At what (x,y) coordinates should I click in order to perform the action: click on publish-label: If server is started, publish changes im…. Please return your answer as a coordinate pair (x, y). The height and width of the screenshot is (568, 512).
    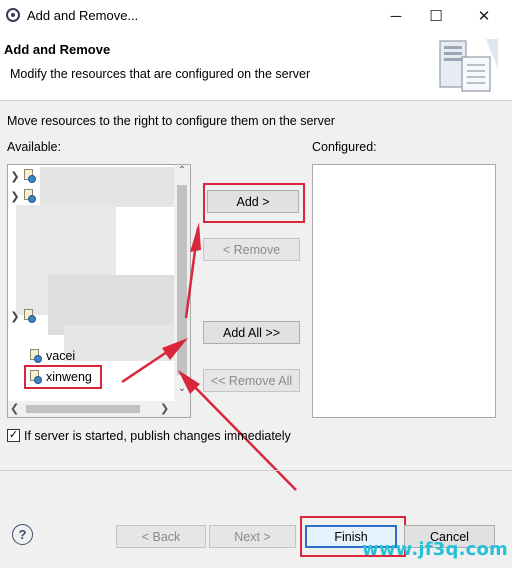
    Looking at the image, I should click on (157, 436).